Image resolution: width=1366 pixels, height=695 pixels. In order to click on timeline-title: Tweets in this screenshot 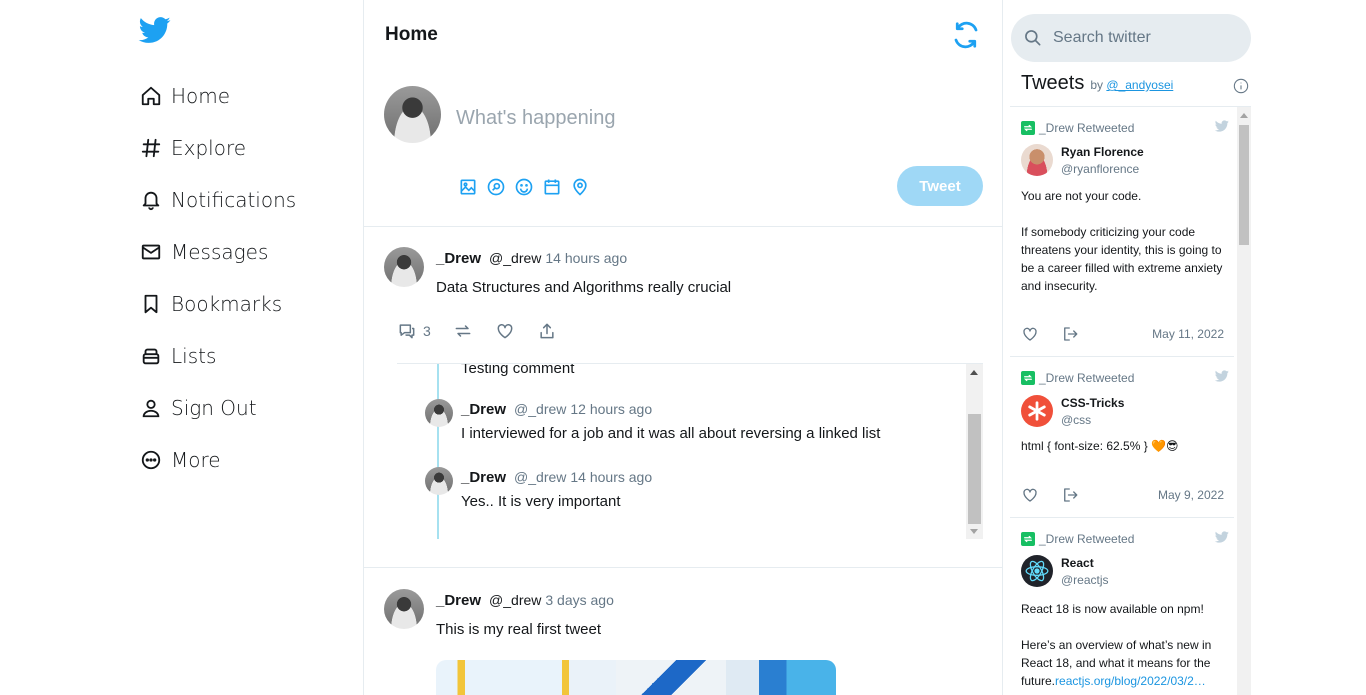, I will do `click(1053, 83)`.